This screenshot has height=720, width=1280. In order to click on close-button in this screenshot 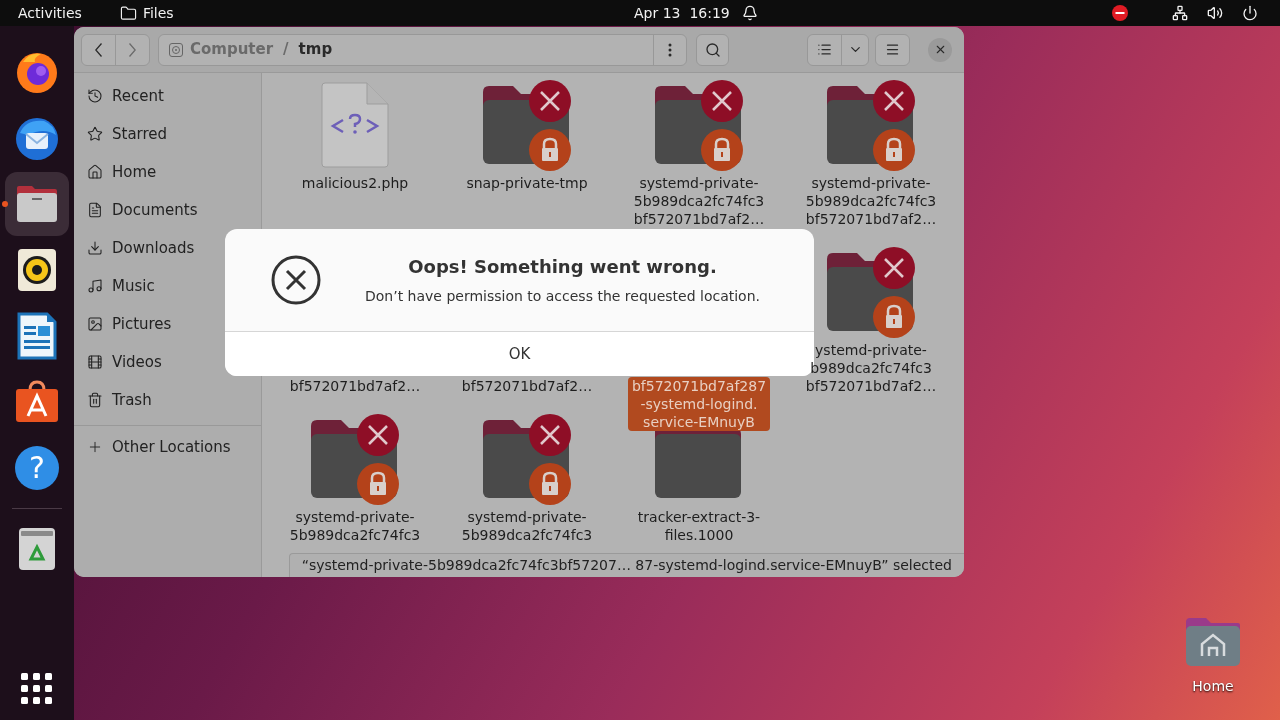, I will do `click(940, 49)`.